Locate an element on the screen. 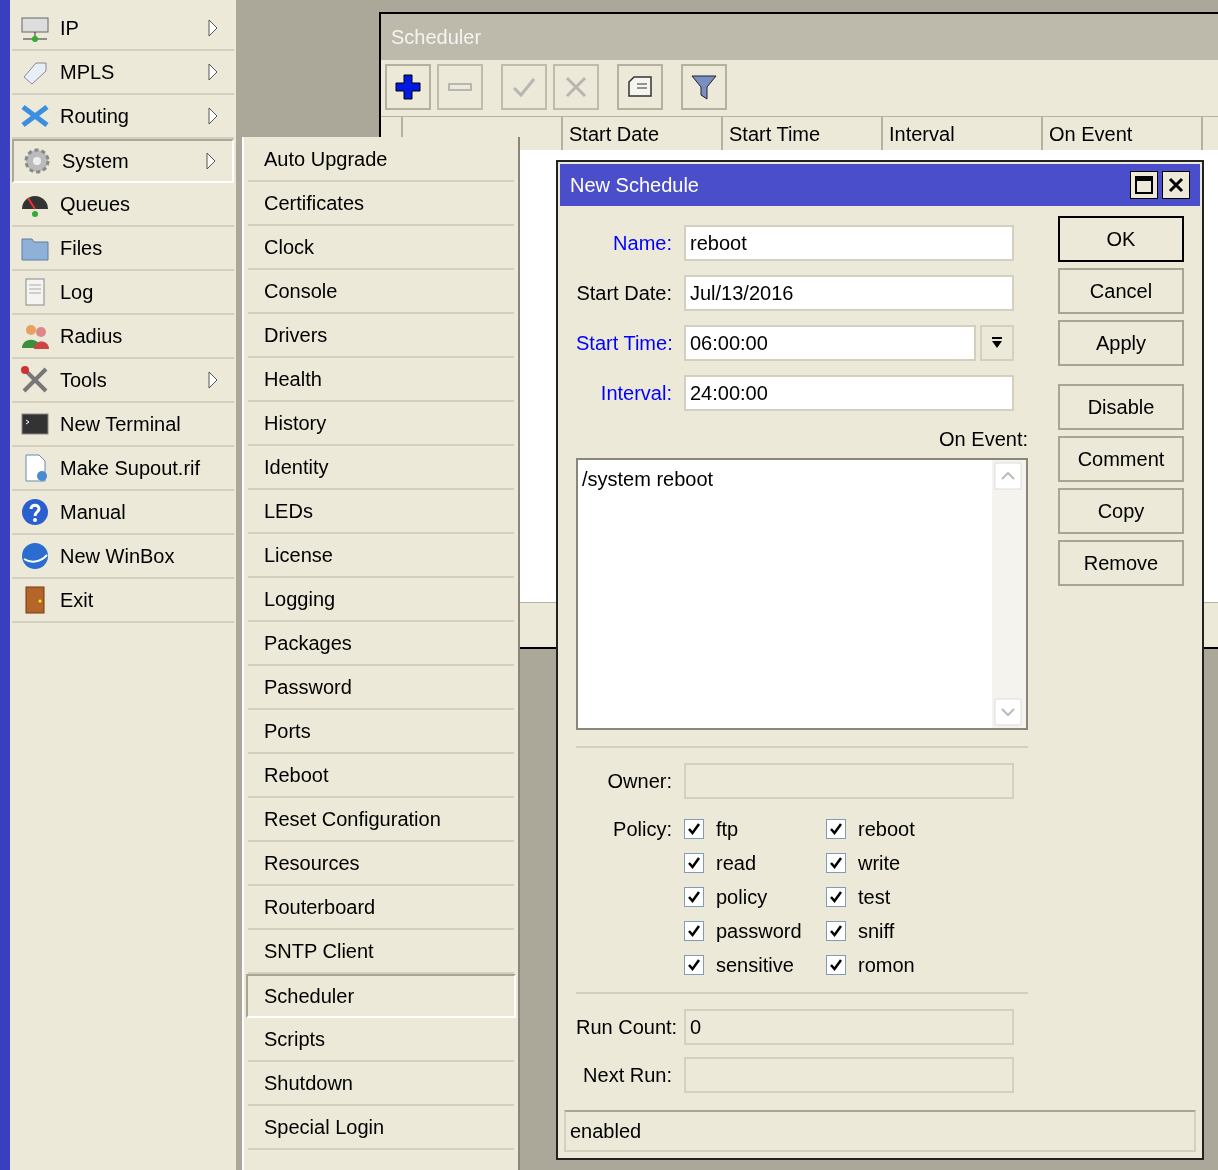 Image resolution: width=1218 pixels, height=1170 pixels. input-field: reboot is located at coordinates (849, 243).